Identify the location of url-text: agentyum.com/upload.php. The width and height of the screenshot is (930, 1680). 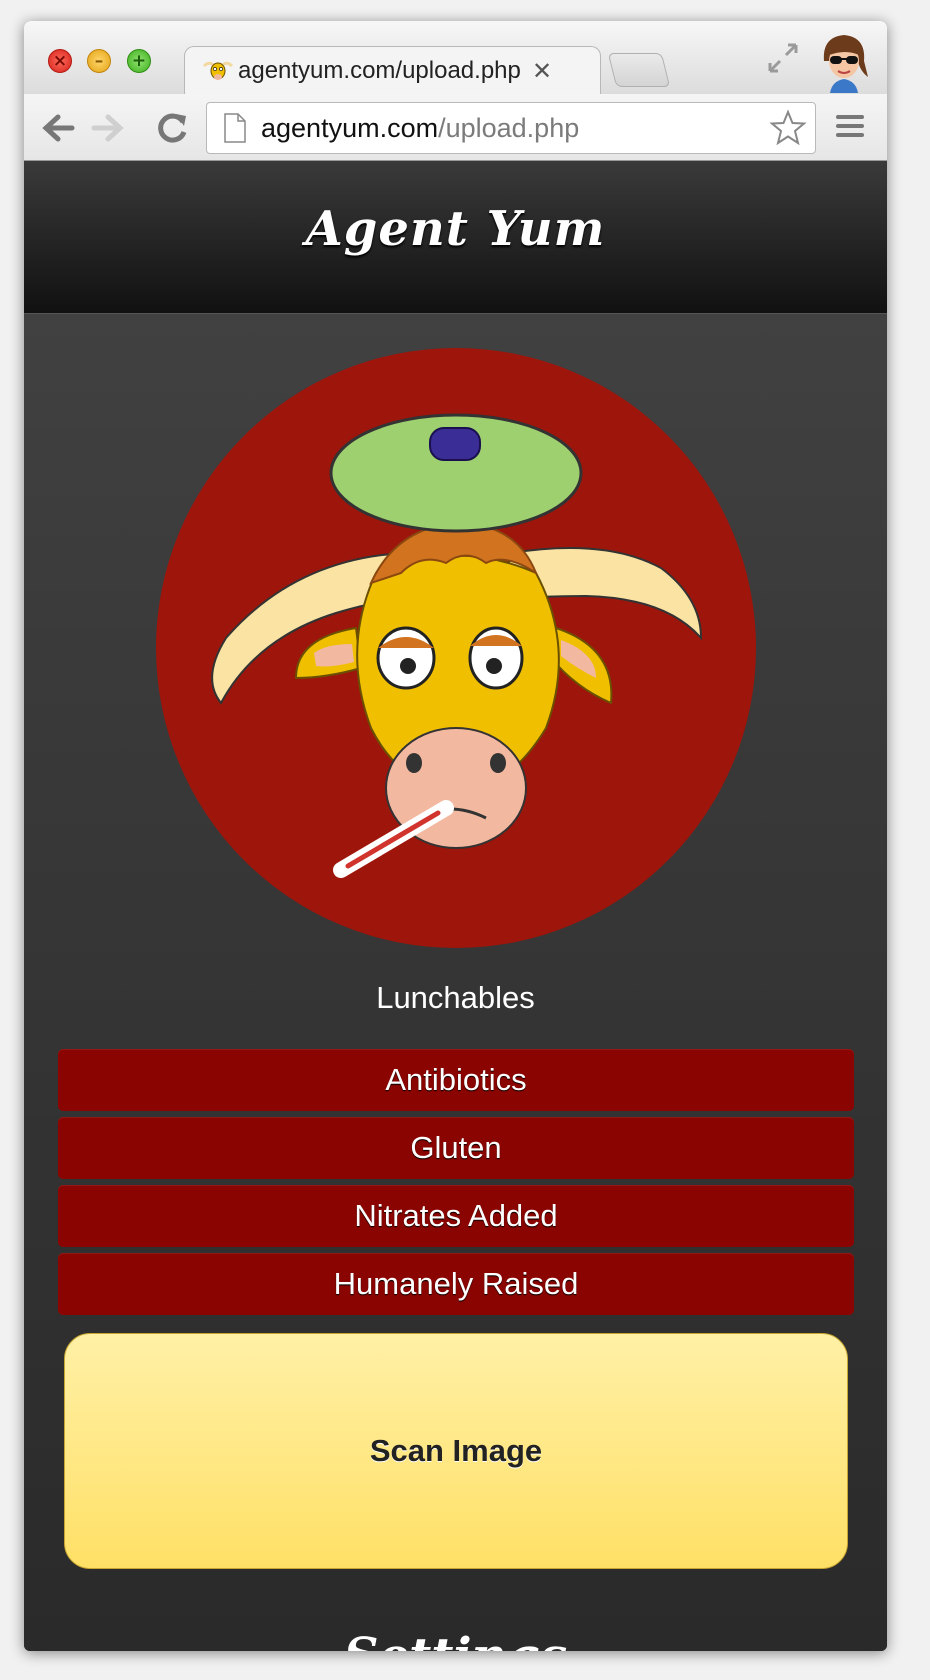
(420, 128).